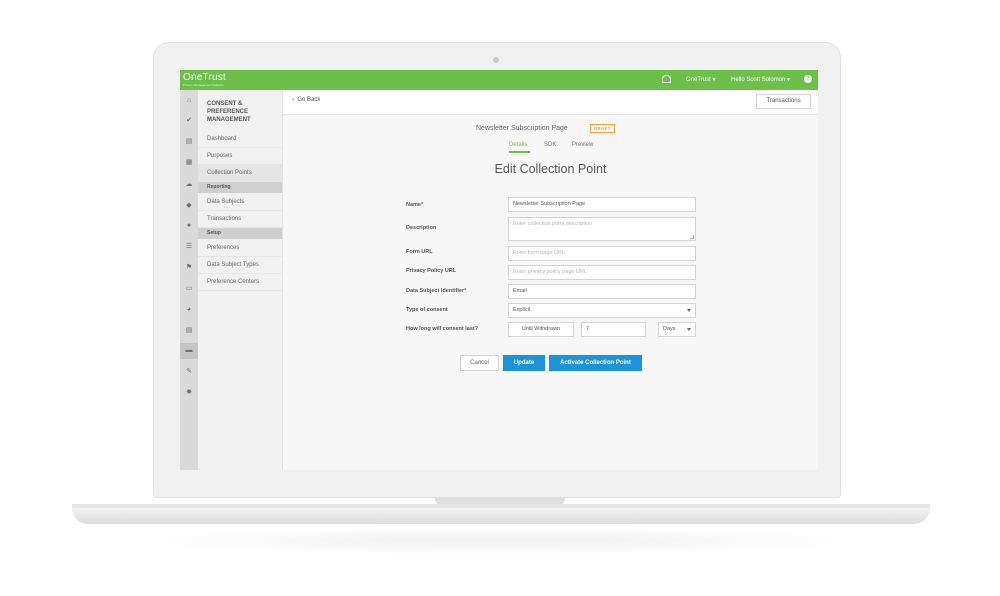 The width and height of the screenshot is (1000, 596). I want to click on tab-sdk: SDK, so click(550, 145).